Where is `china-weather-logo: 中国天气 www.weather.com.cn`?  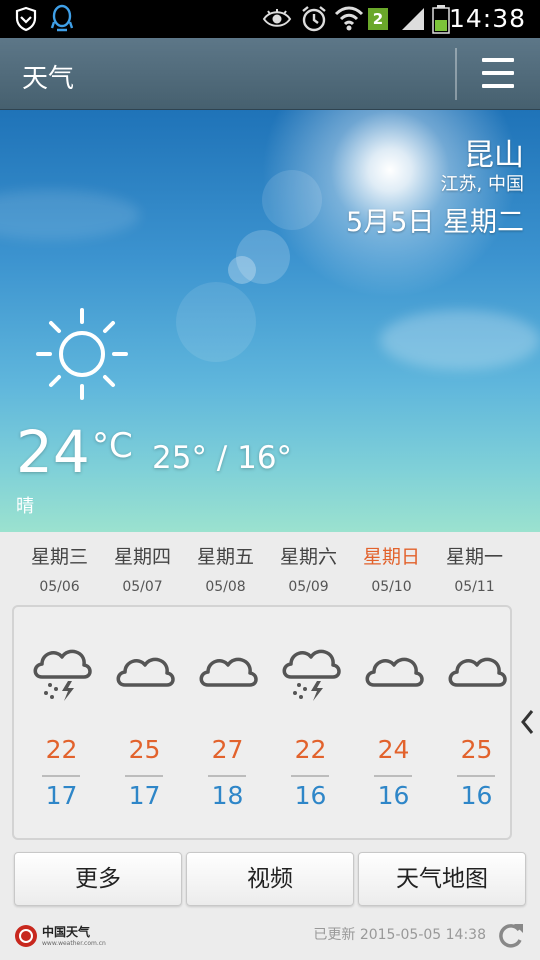
china-weather-logo: 中国天气 www.weather.com.cn is located at coordinates (62, 936).